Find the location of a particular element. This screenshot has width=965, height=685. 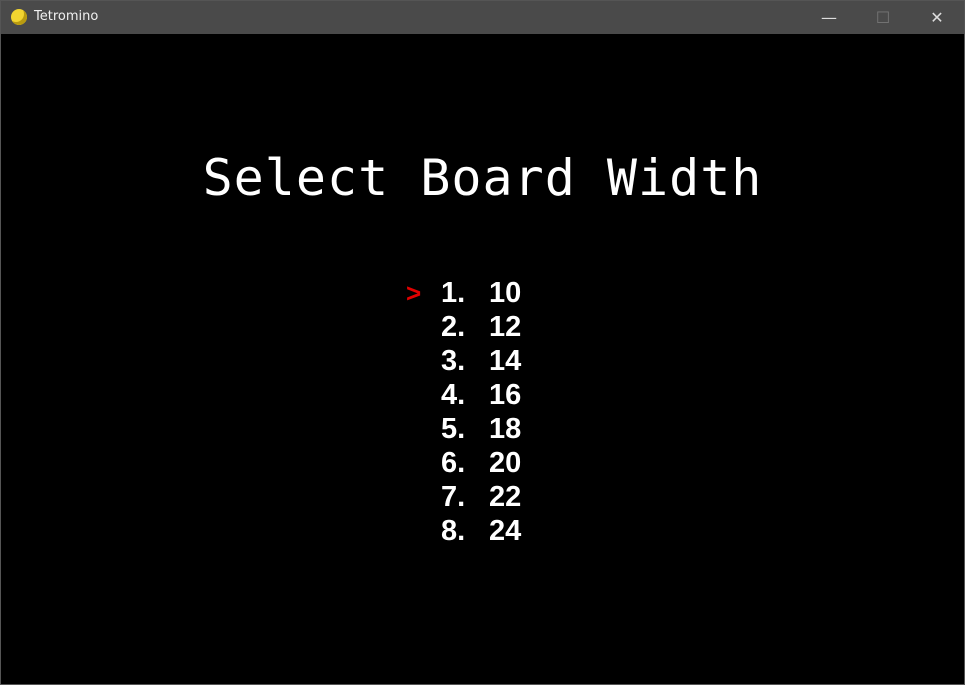

minimize-button: — is located at coordinates (829, 17).